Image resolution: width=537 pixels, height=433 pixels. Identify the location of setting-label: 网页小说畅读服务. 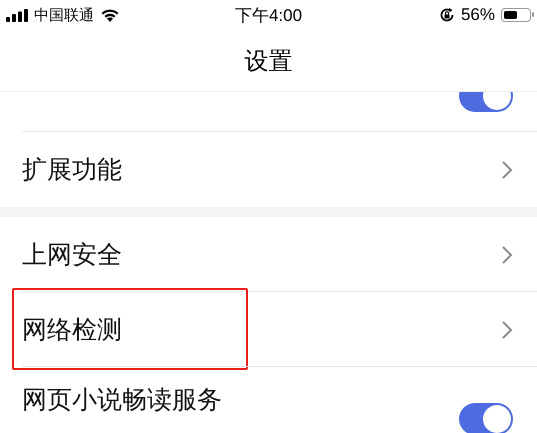
(122, 399).